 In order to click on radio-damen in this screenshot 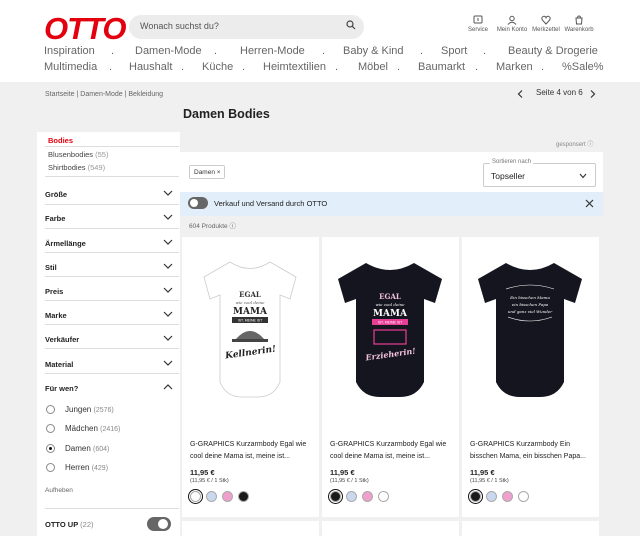, I will do `click(50, 448)`.